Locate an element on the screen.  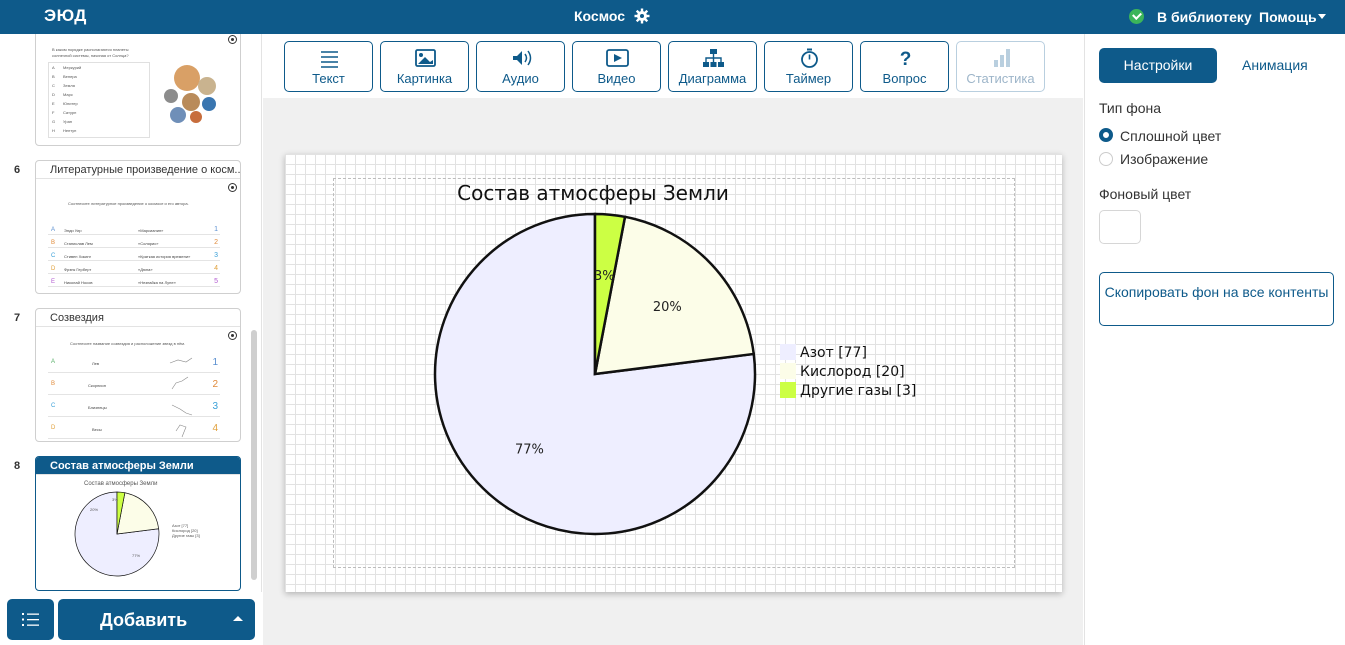
slide-title: Состав атмосферы Земли is located at coordinates (138, 466).